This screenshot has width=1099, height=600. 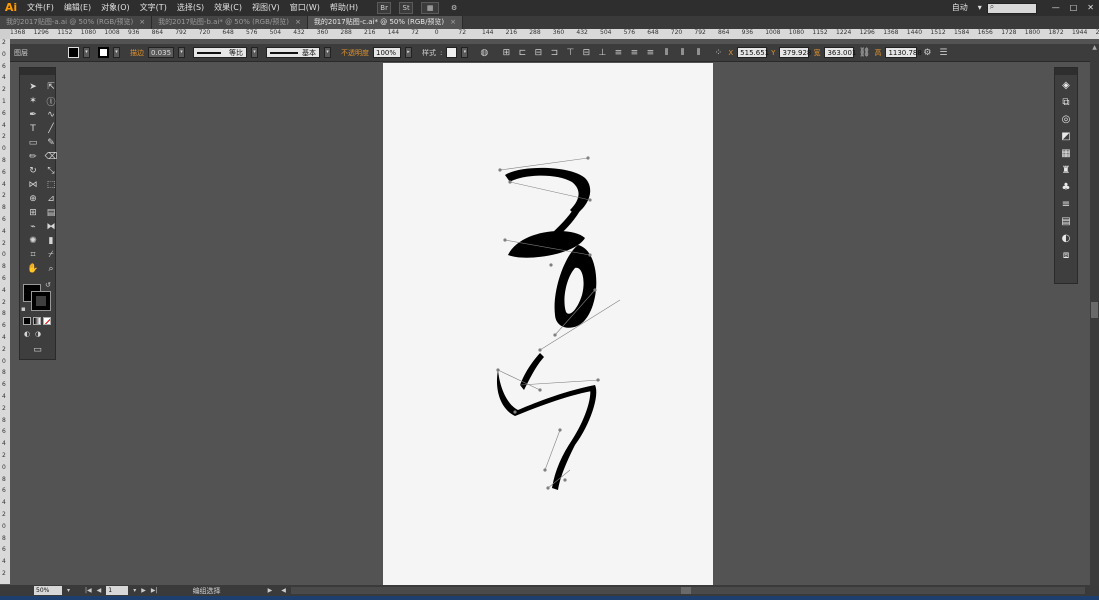 I want to click on gradient-panel-icon: ▤, so click(x=1066, y=221).